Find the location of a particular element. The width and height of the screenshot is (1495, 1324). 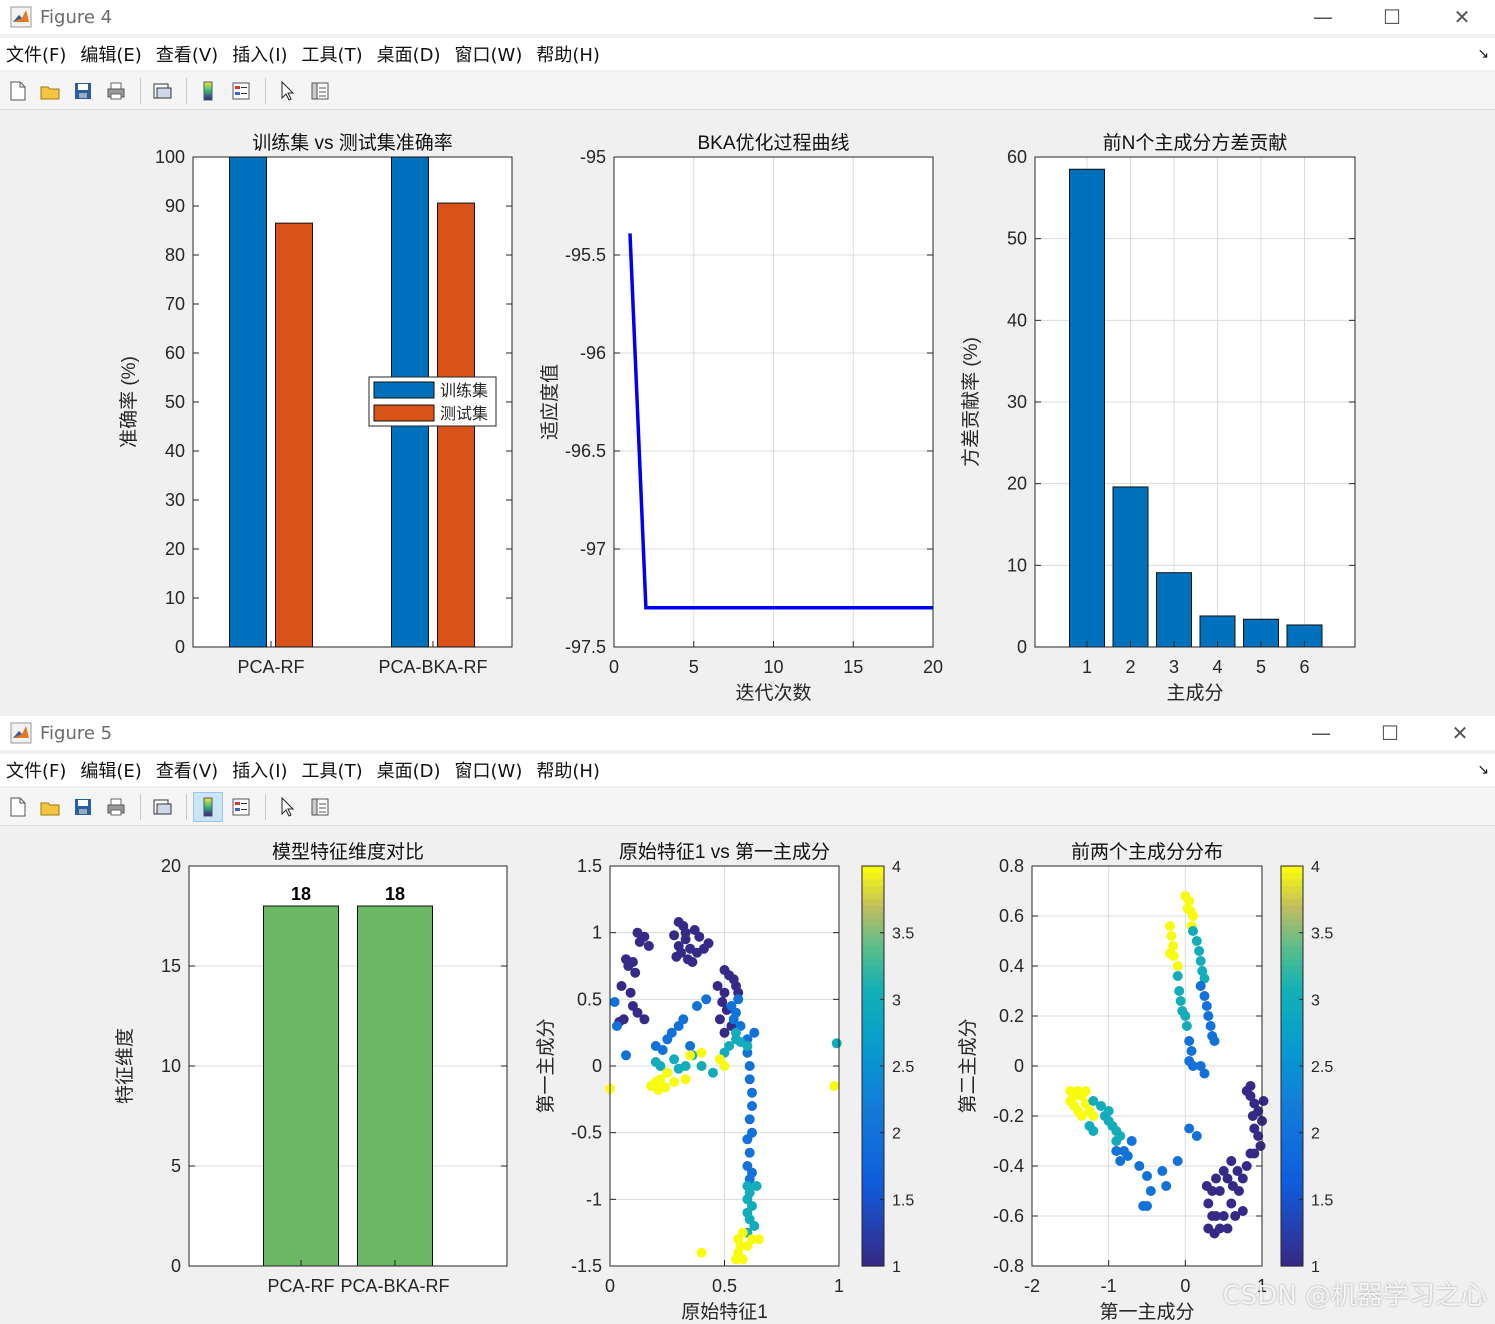

y-tick-label: 0.5 is located at coordinates (589, 999).